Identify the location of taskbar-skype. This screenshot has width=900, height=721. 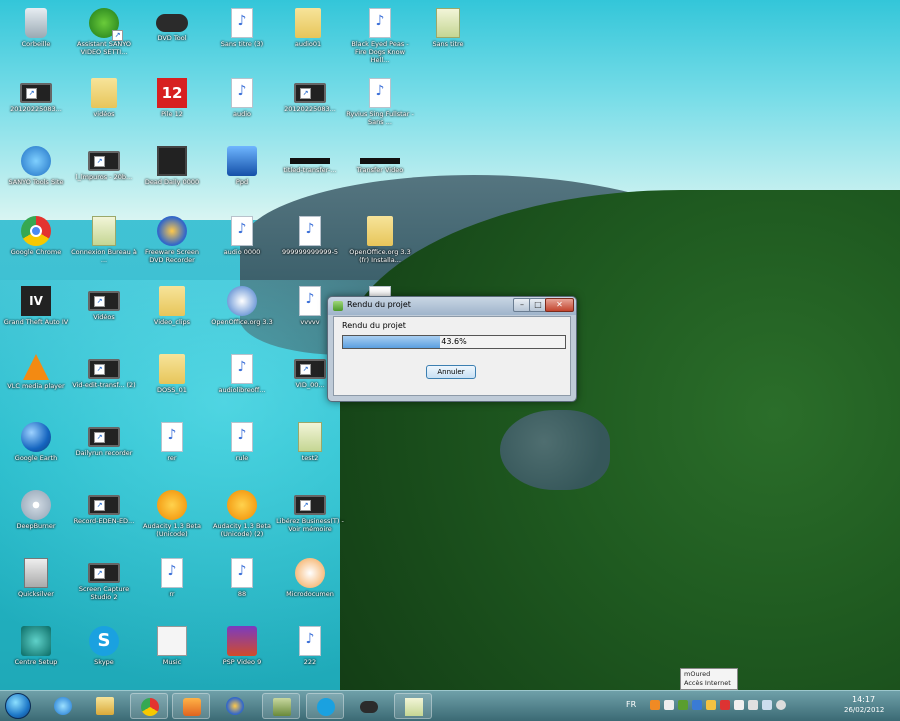
(325, 706).